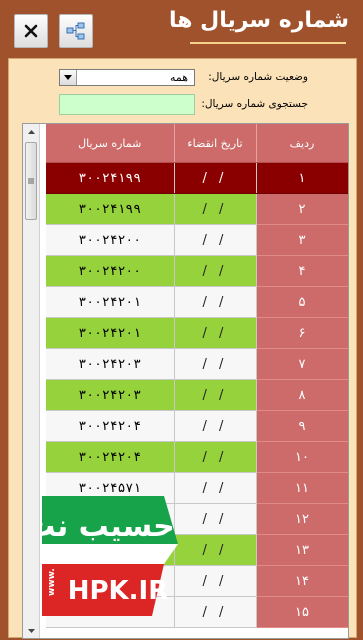  Describe the element at coordinates (258, 20) in the screenshot. I see `window-title: شماره سریال ها` at that location.